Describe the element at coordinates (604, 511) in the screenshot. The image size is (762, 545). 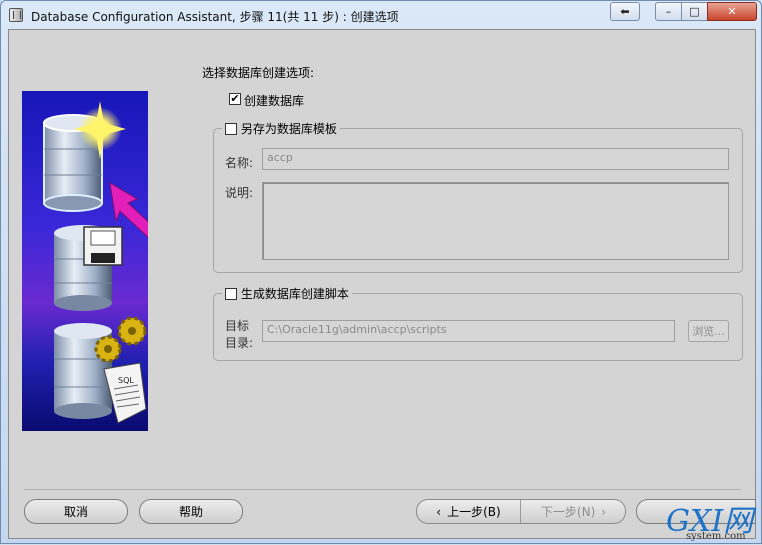
I see `chevron-right-icon: ›` at that location.